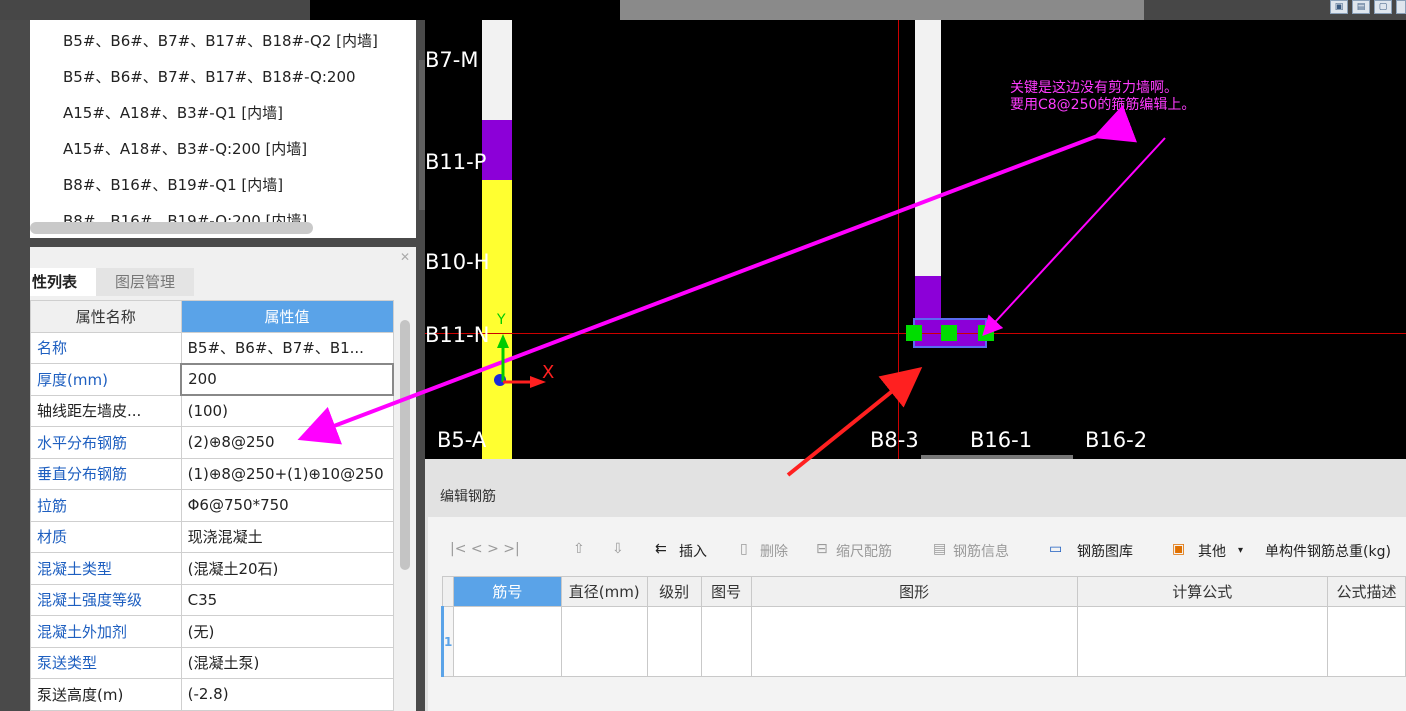 The image size is (1406, 711). What do you see at coordinates (287, 316) in the screenshot?
I see `column-header-value: 属性值` at bounding box center [287, 316].